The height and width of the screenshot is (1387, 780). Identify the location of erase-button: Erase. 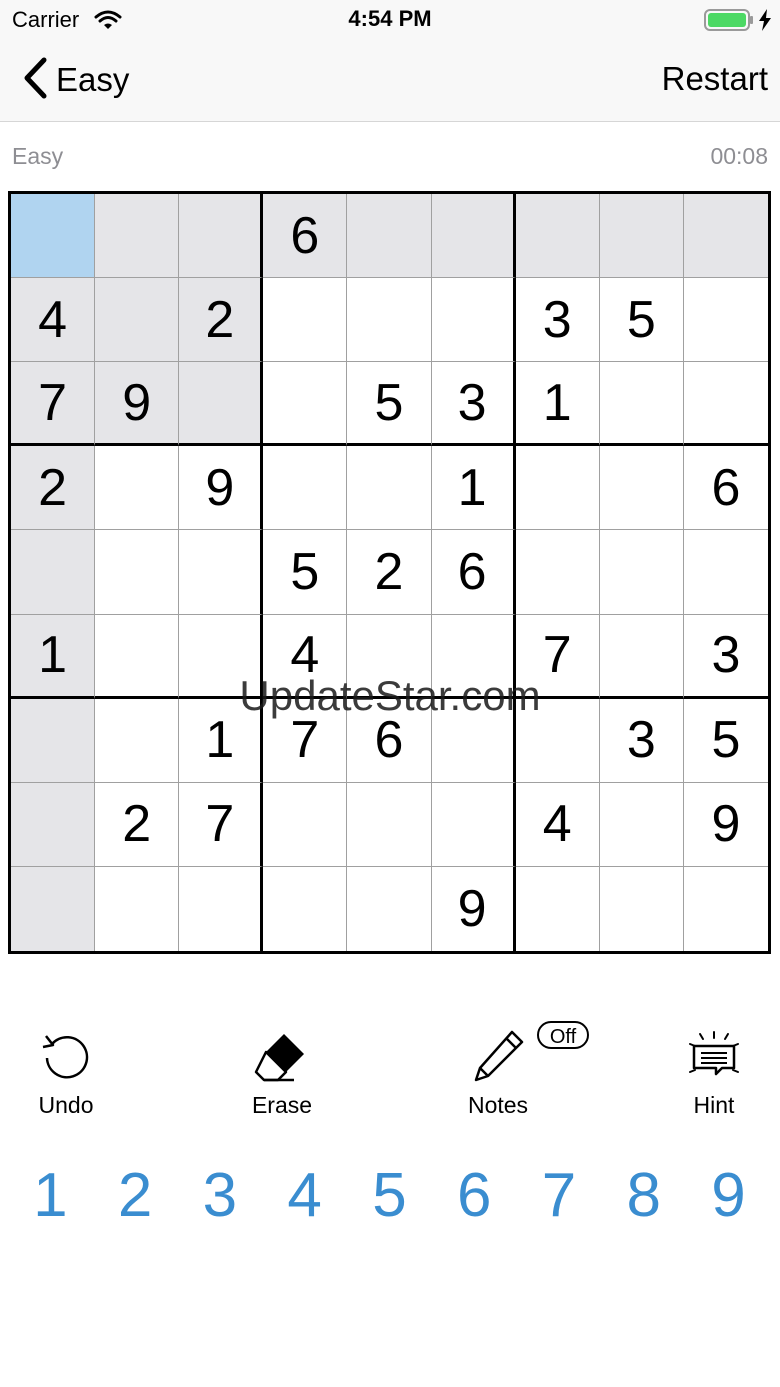
(282, 1073).